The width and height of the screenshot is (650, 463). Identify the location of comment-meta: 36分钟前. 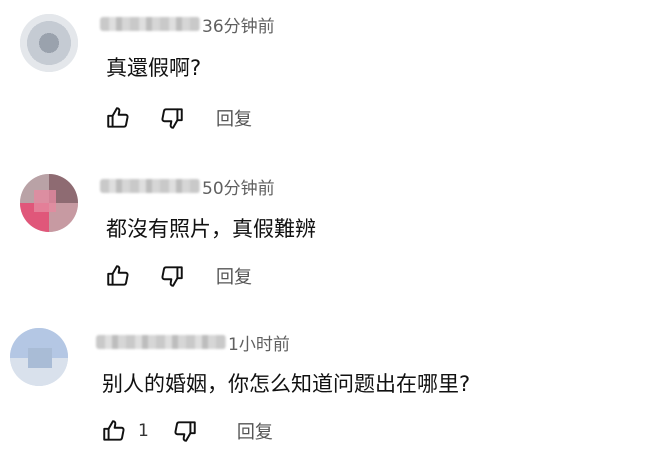
(187, 24).